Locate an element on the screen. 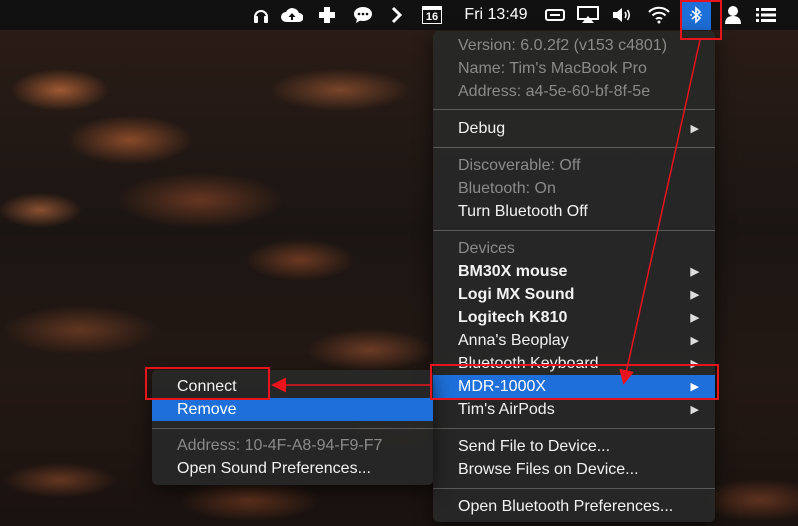 The width and height of the screenshot is (798, 526). device-label: Anna's Beoplay is located at coordinates (513, 340).